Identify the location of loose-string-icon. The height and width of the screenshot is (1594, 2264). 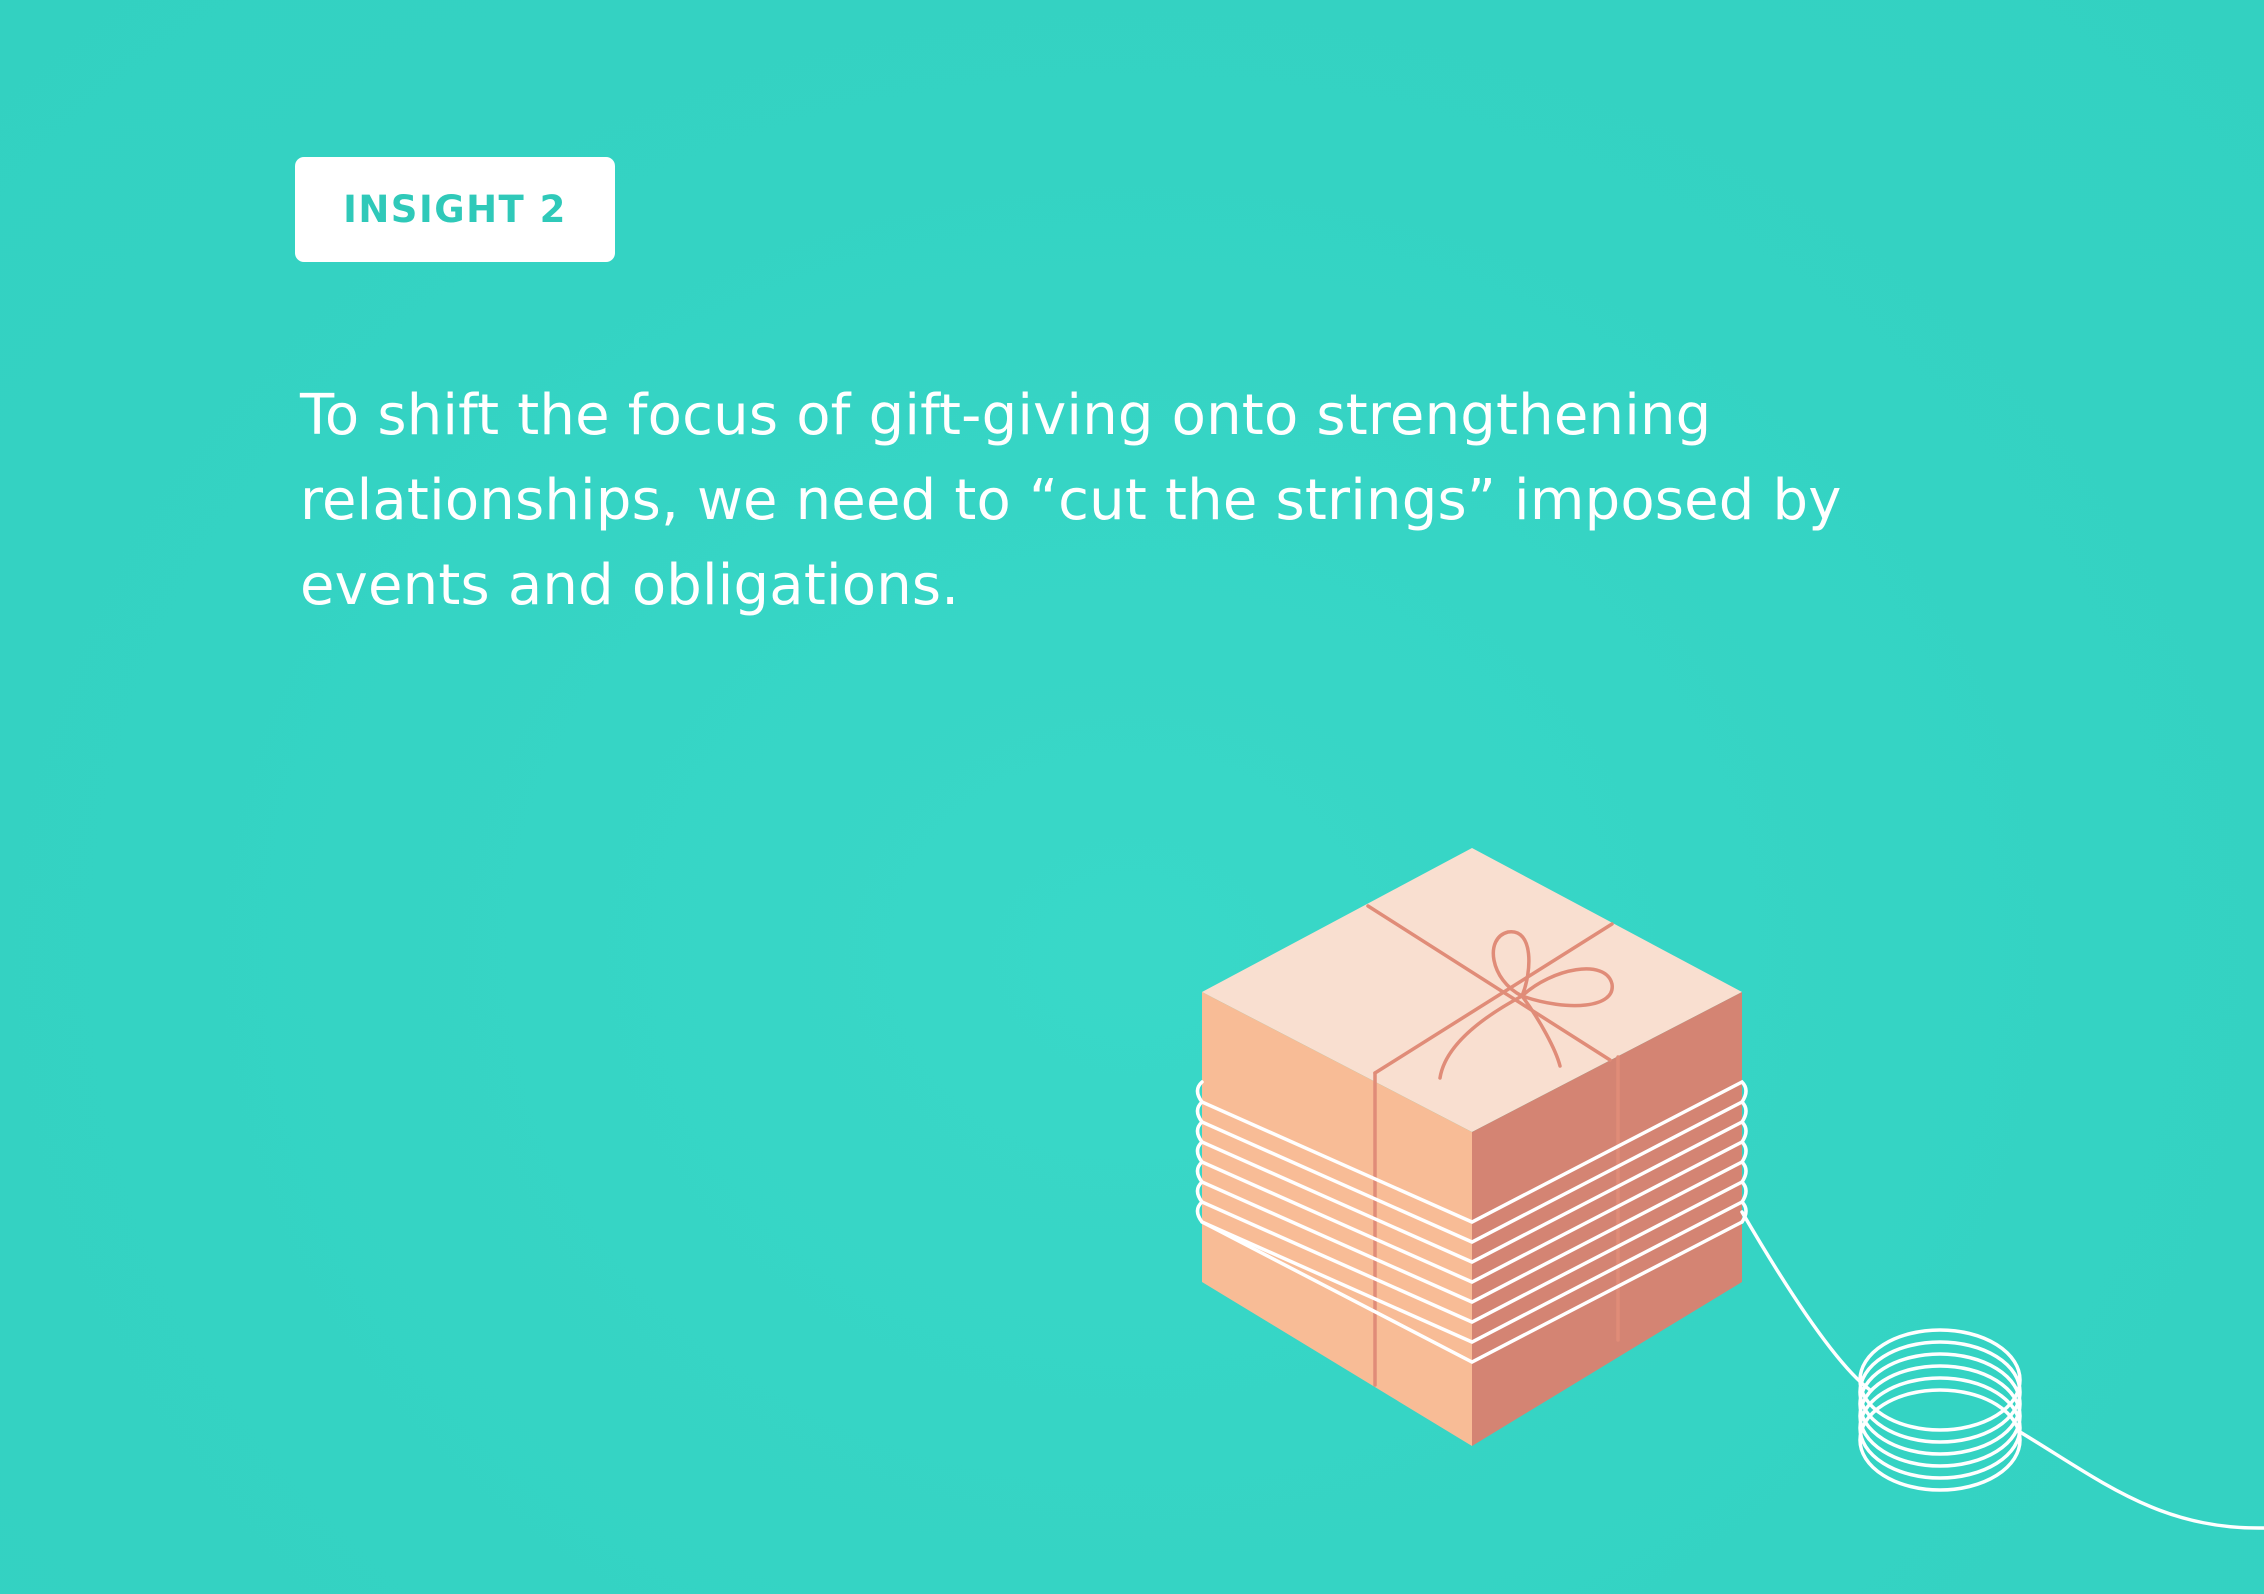
(1806, 1301).